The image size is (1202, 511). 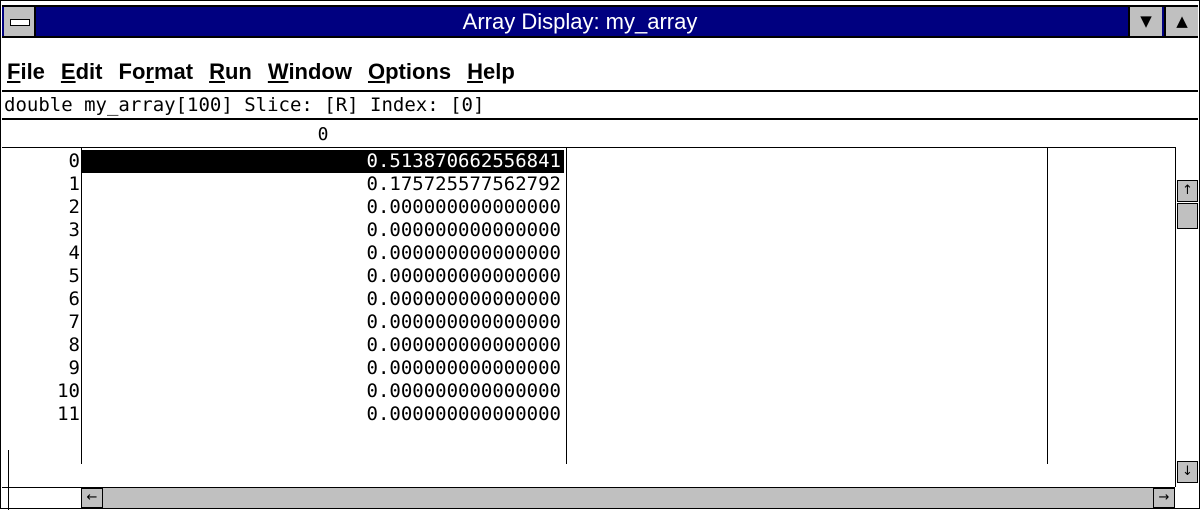 I want to click on row-index-label: 0, so click(x=74, y=161).